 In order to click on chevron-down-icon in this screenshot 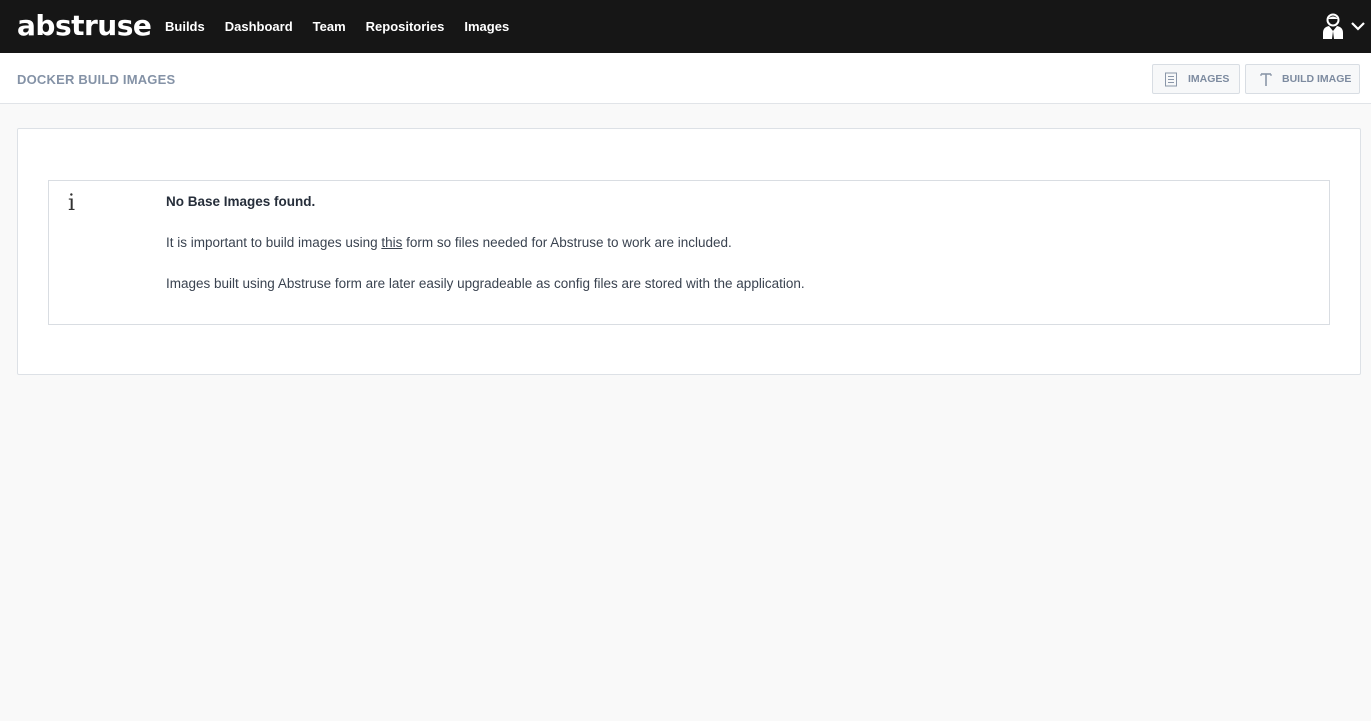, I will do `click(1358, 26)`.